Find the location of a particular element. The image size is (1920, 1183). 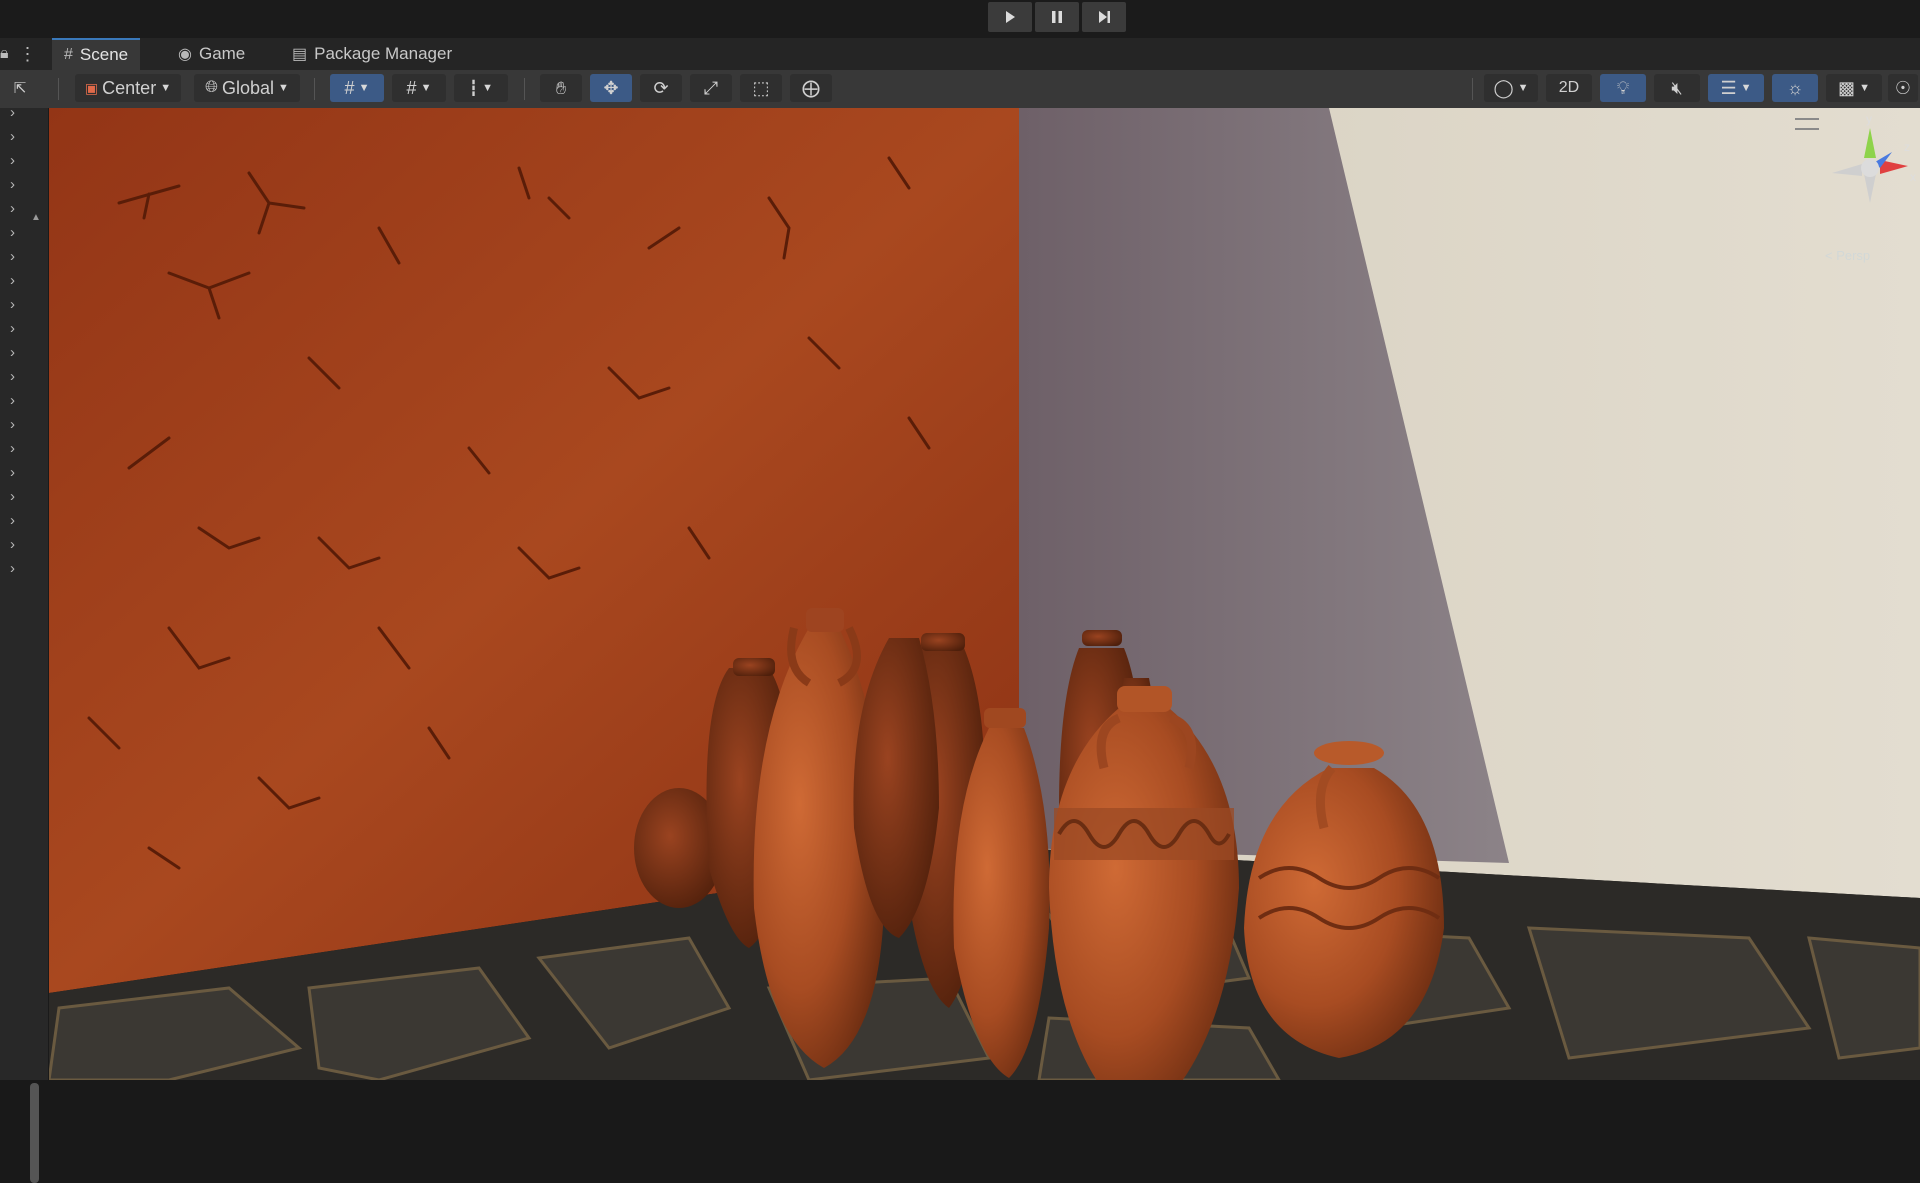

editor-tab-bar: 🔒︎ ⋮ # Scene ◉ Game ▤ Package Manager is located at coordinates (960, 54).